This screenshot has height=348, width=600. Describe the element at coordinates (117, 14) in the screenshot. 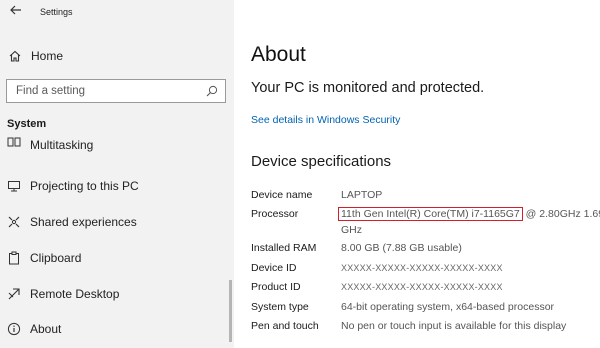

I see `title-bar: Settings` at that location.